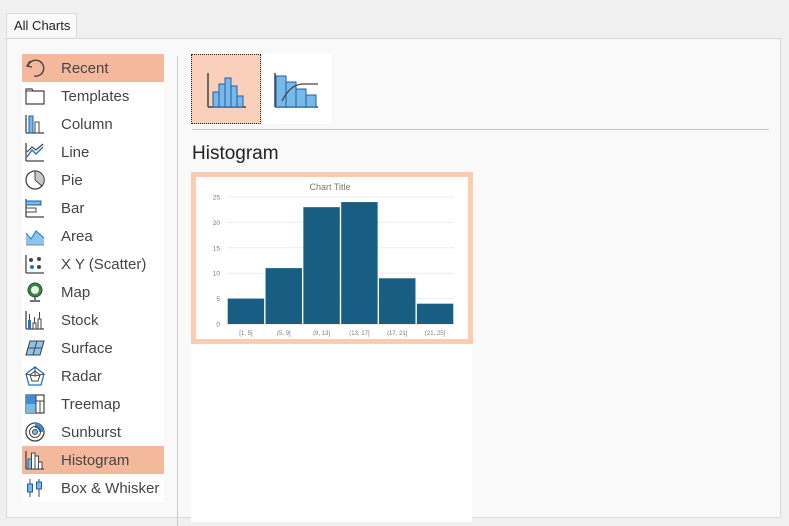 The height and width of the screenshot is (526, 789). I want to click on sidebar-item-surface: Surface, so click(93, 348).